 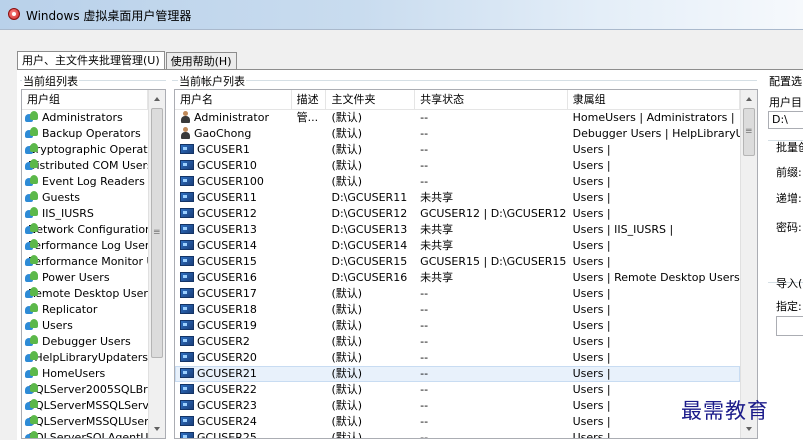 I want to click on group-name: IIS_IUSRS, so click(x=68, y=213).